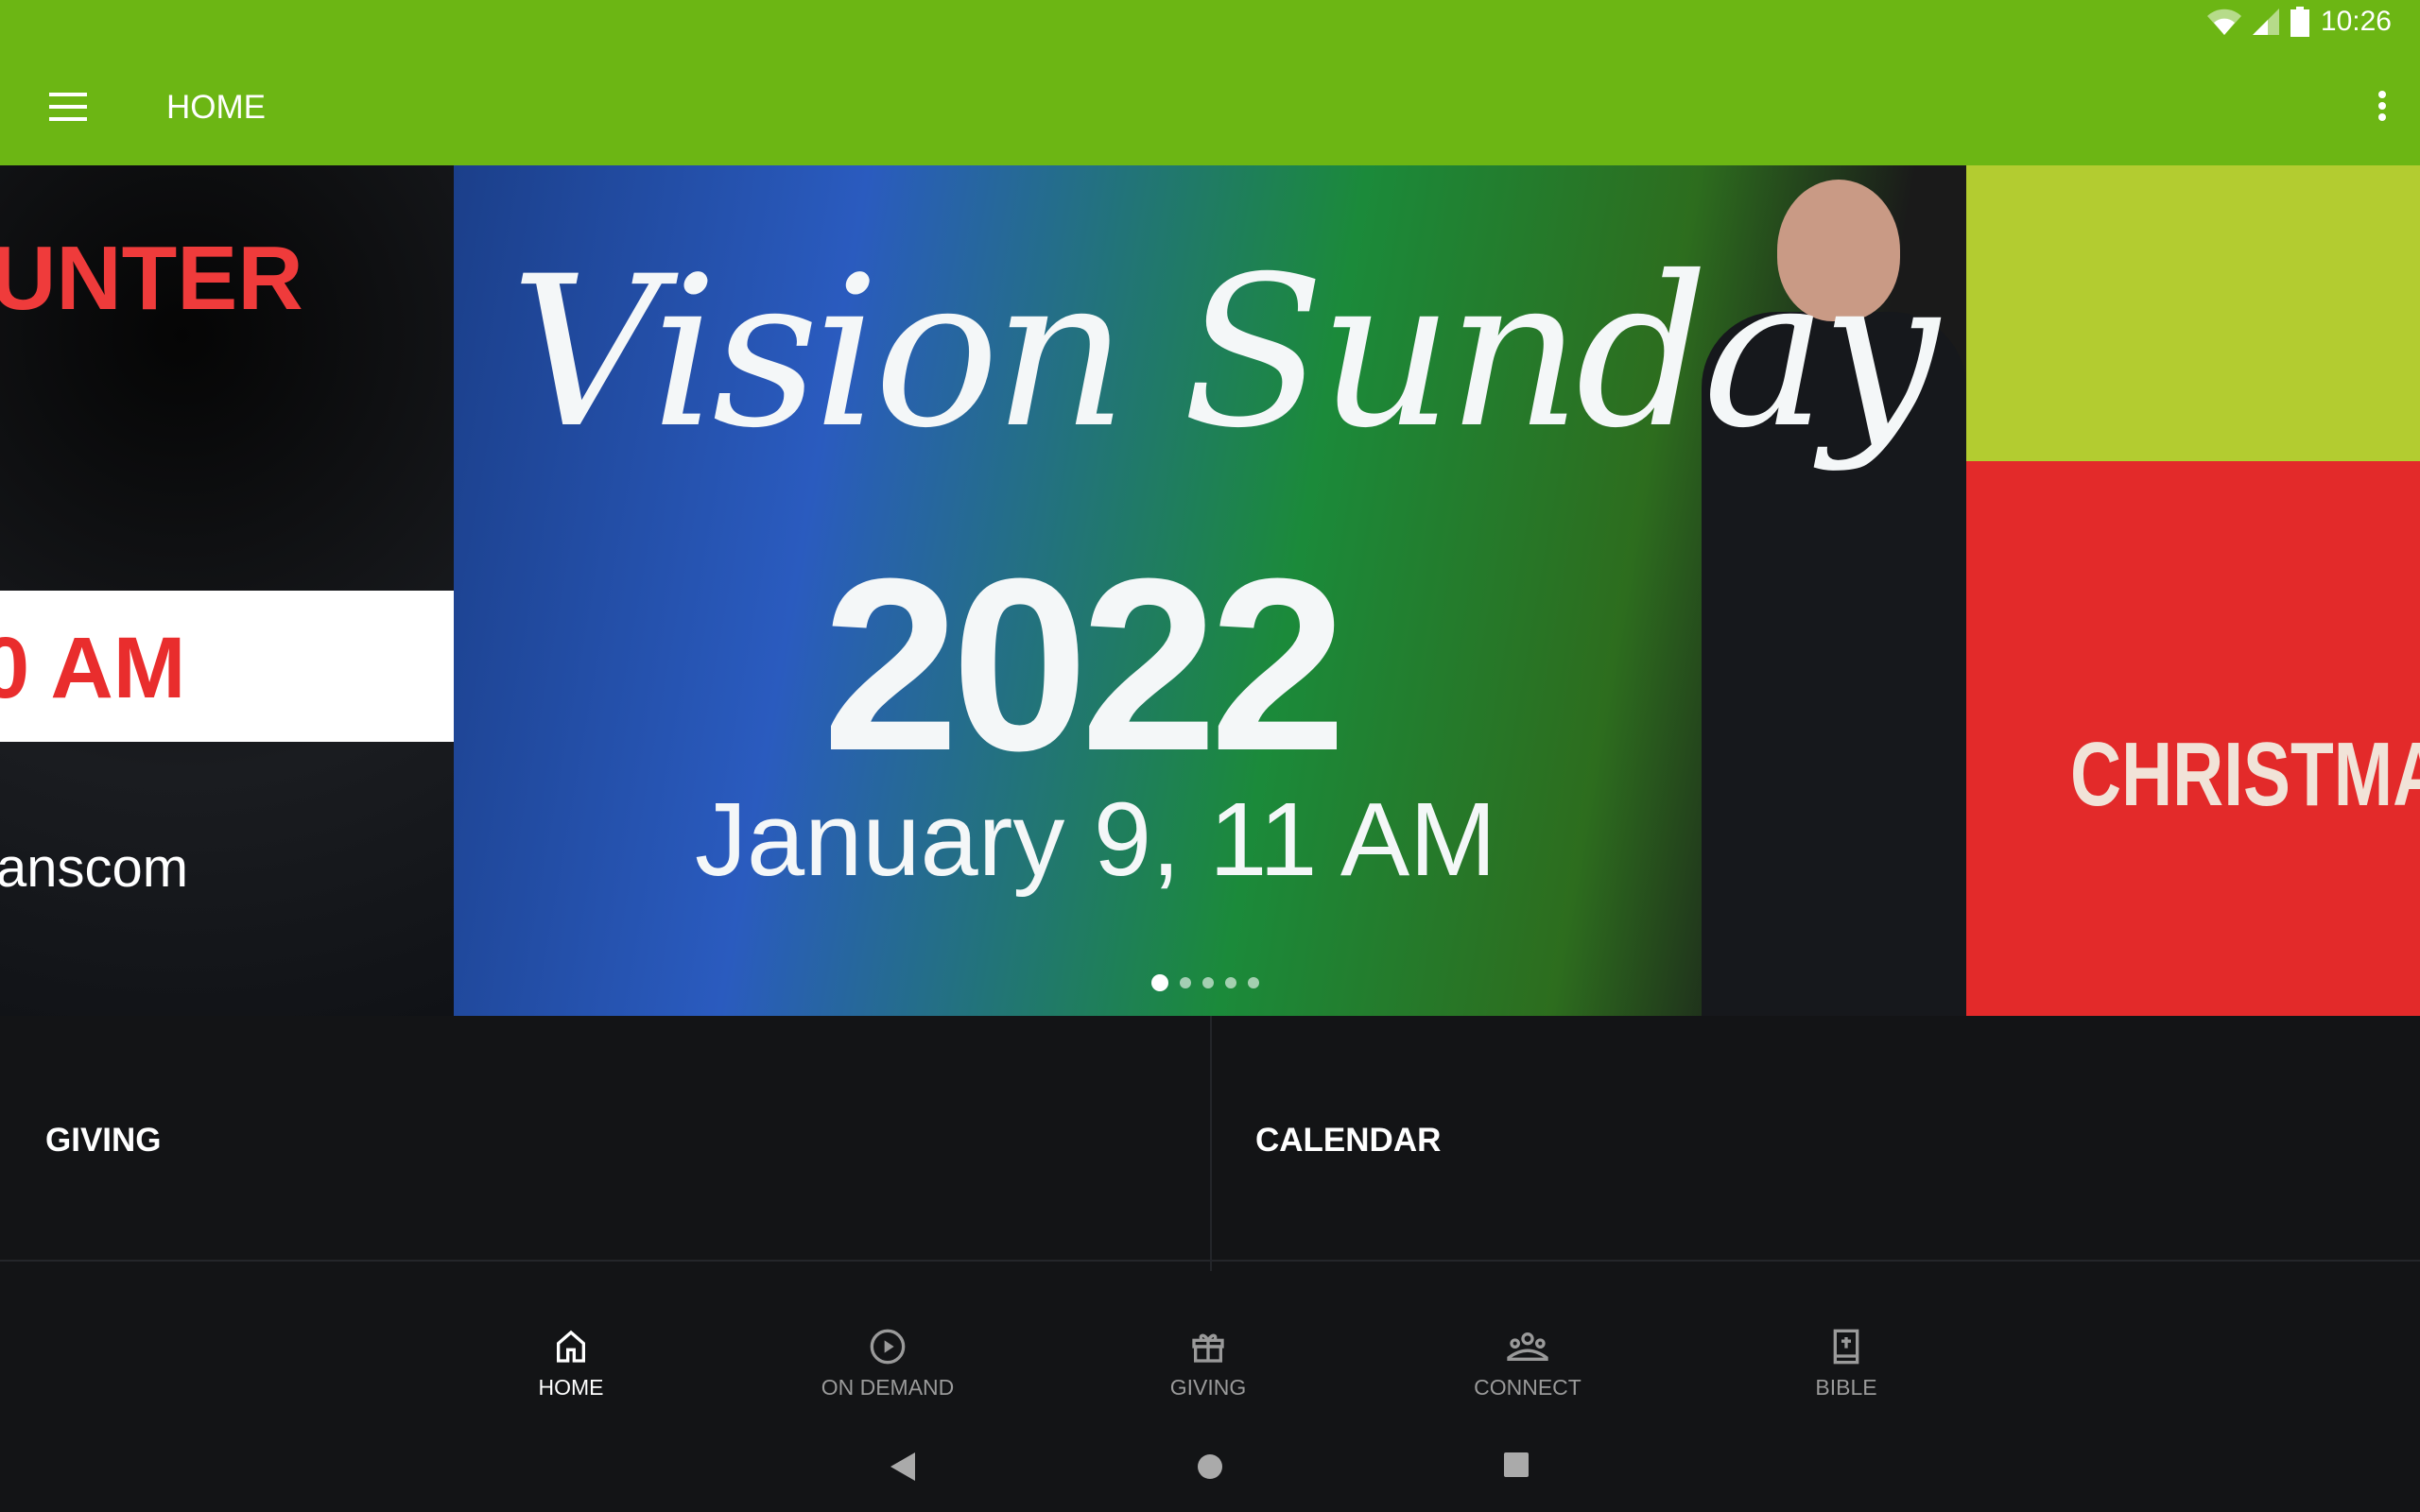 The height and width of the screenshot is (1512, 2420). Describe the element at coordinates (2382, 106) in the screenshot. I see `more-vert-icon` at that location.